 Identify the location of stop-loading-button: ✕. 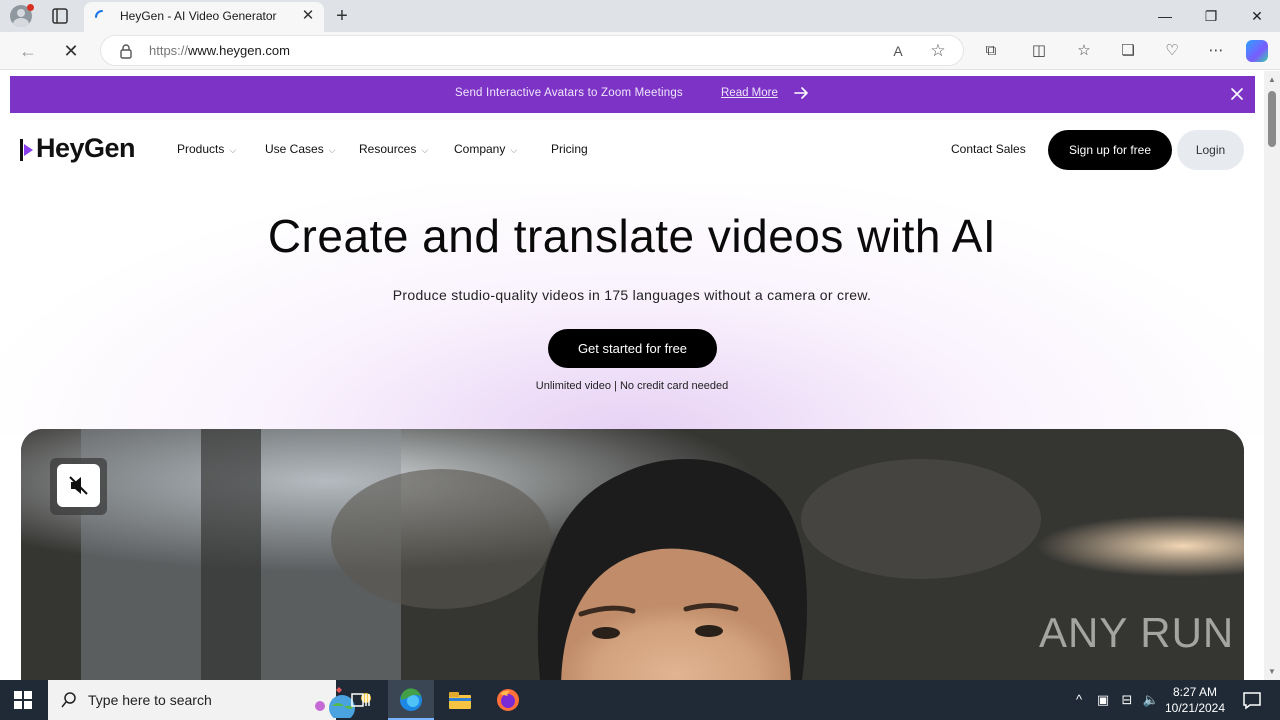
(71, 51).